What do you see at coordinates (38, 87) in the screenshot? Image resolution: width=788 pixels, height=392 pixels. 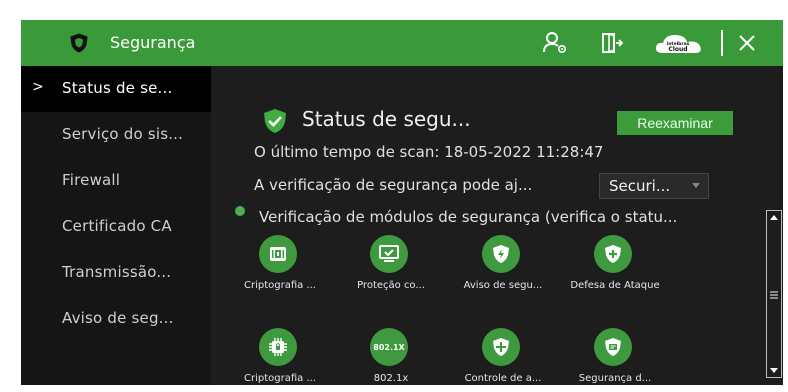 I see `chevron-right-icon: >` at bounding box center [38, 87].